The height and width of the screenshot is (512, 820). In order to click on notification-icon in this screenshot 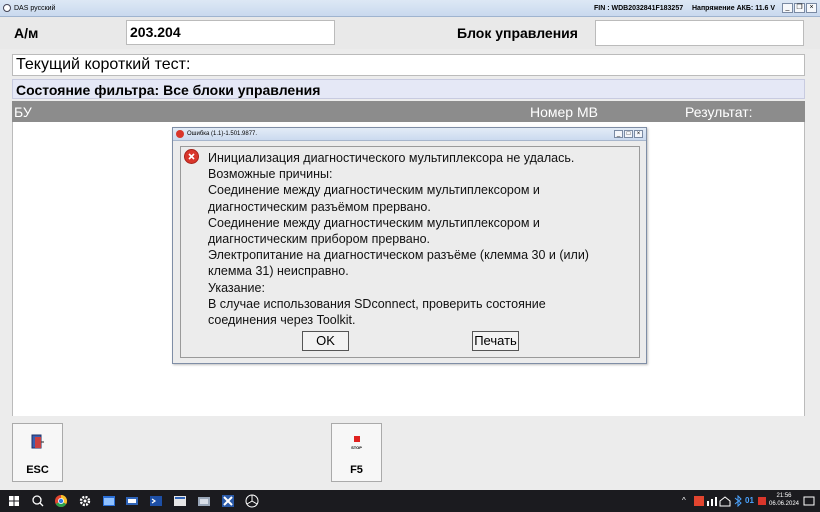, I will do `click(809, 501)`.